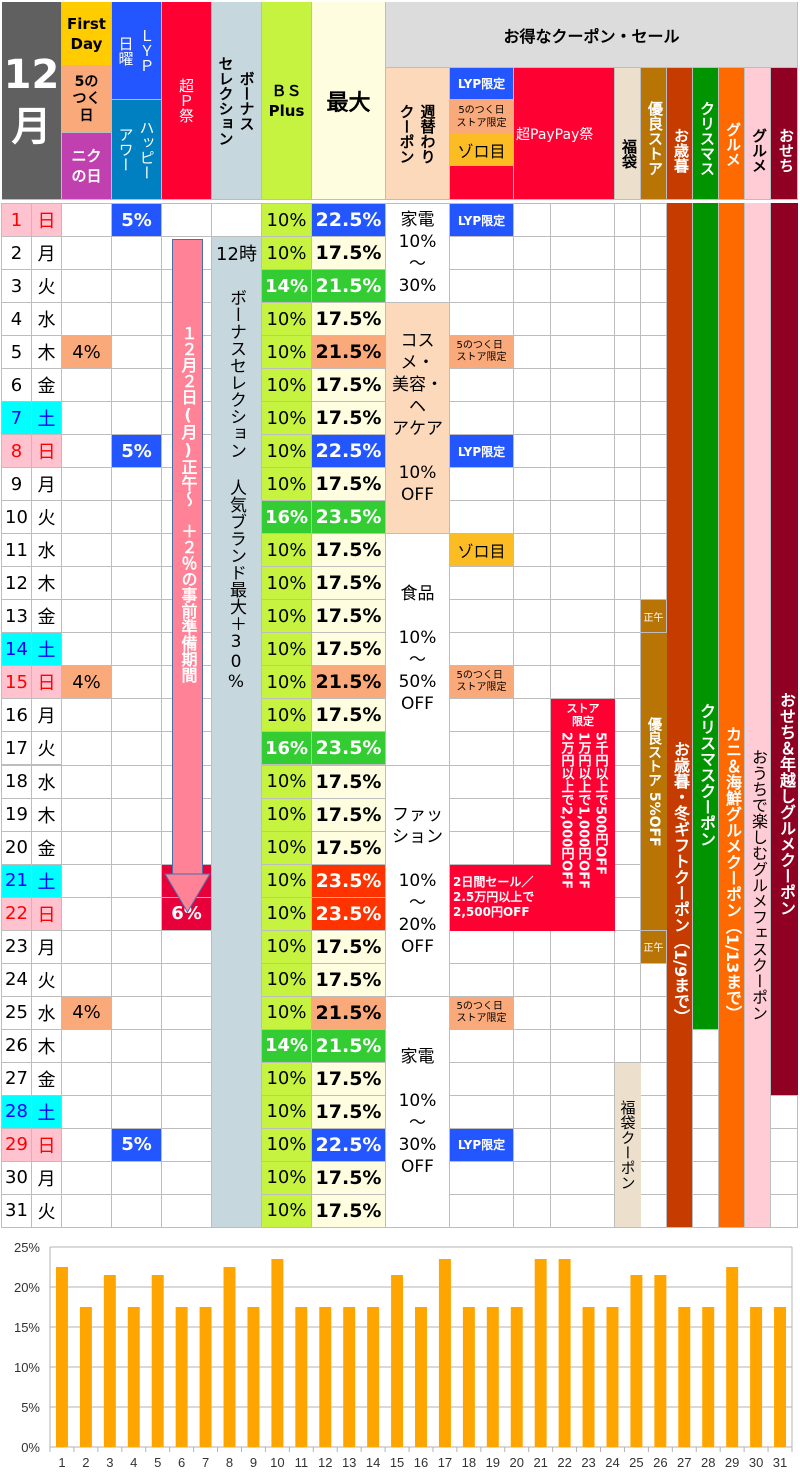 Image resolution: width=800 pixels, height=1480 pixels. Describe the element at coordinates (157, 1462) in the screenshot. I see `x-tick-label: 5` at that location.